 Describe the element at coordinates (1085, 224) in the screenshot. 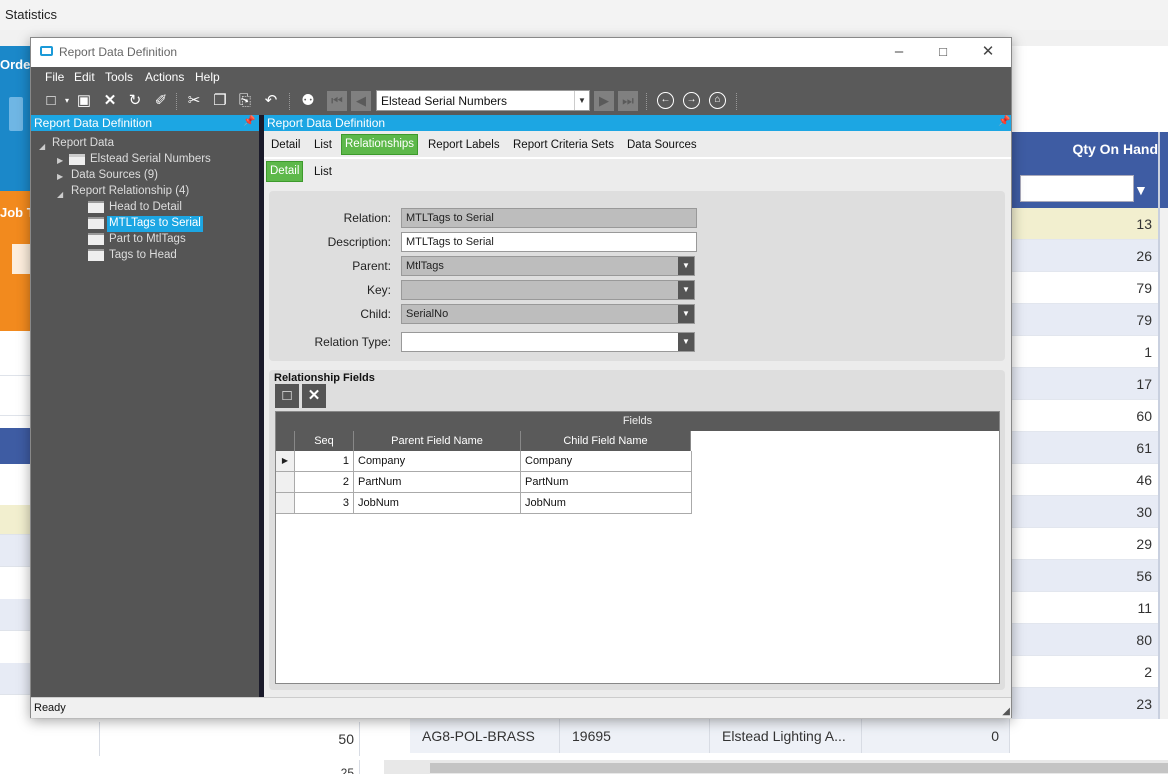

I see `qty-cell: 13` at that location.